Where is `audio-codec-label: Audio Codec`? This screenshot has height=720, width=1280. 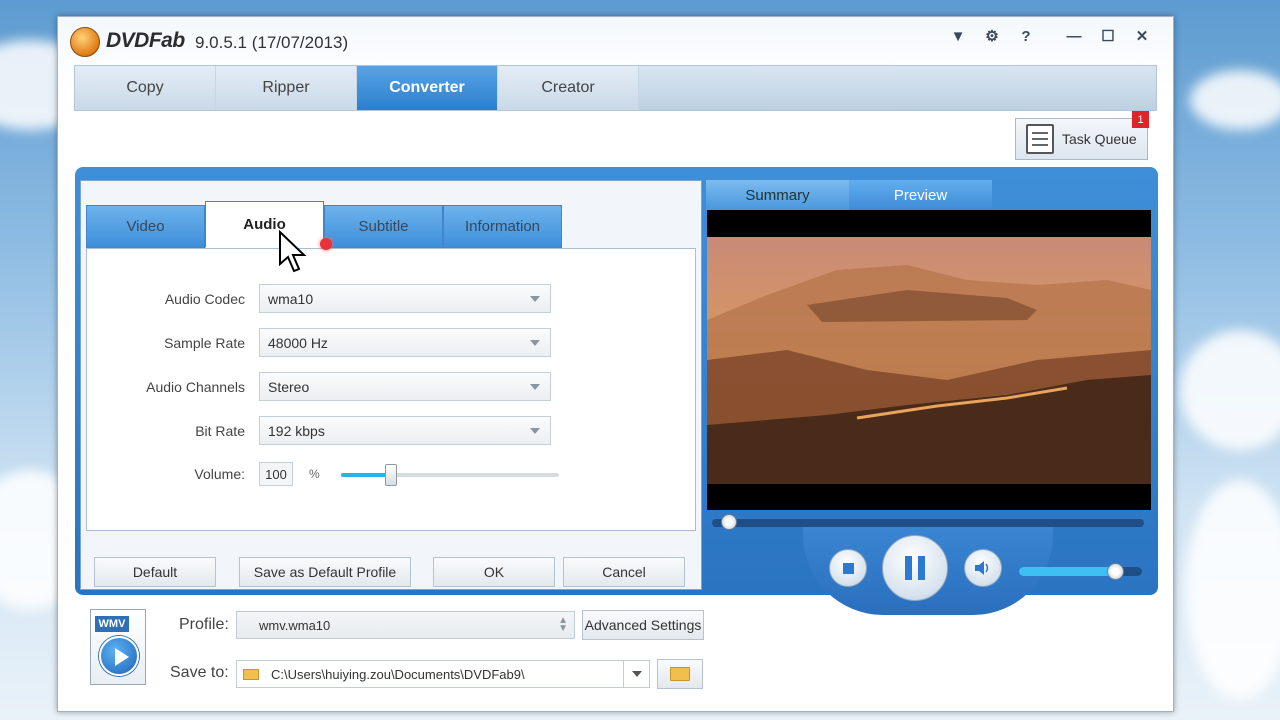 audio-codec-label: Audio Codec is located at coordinates (204, 298).